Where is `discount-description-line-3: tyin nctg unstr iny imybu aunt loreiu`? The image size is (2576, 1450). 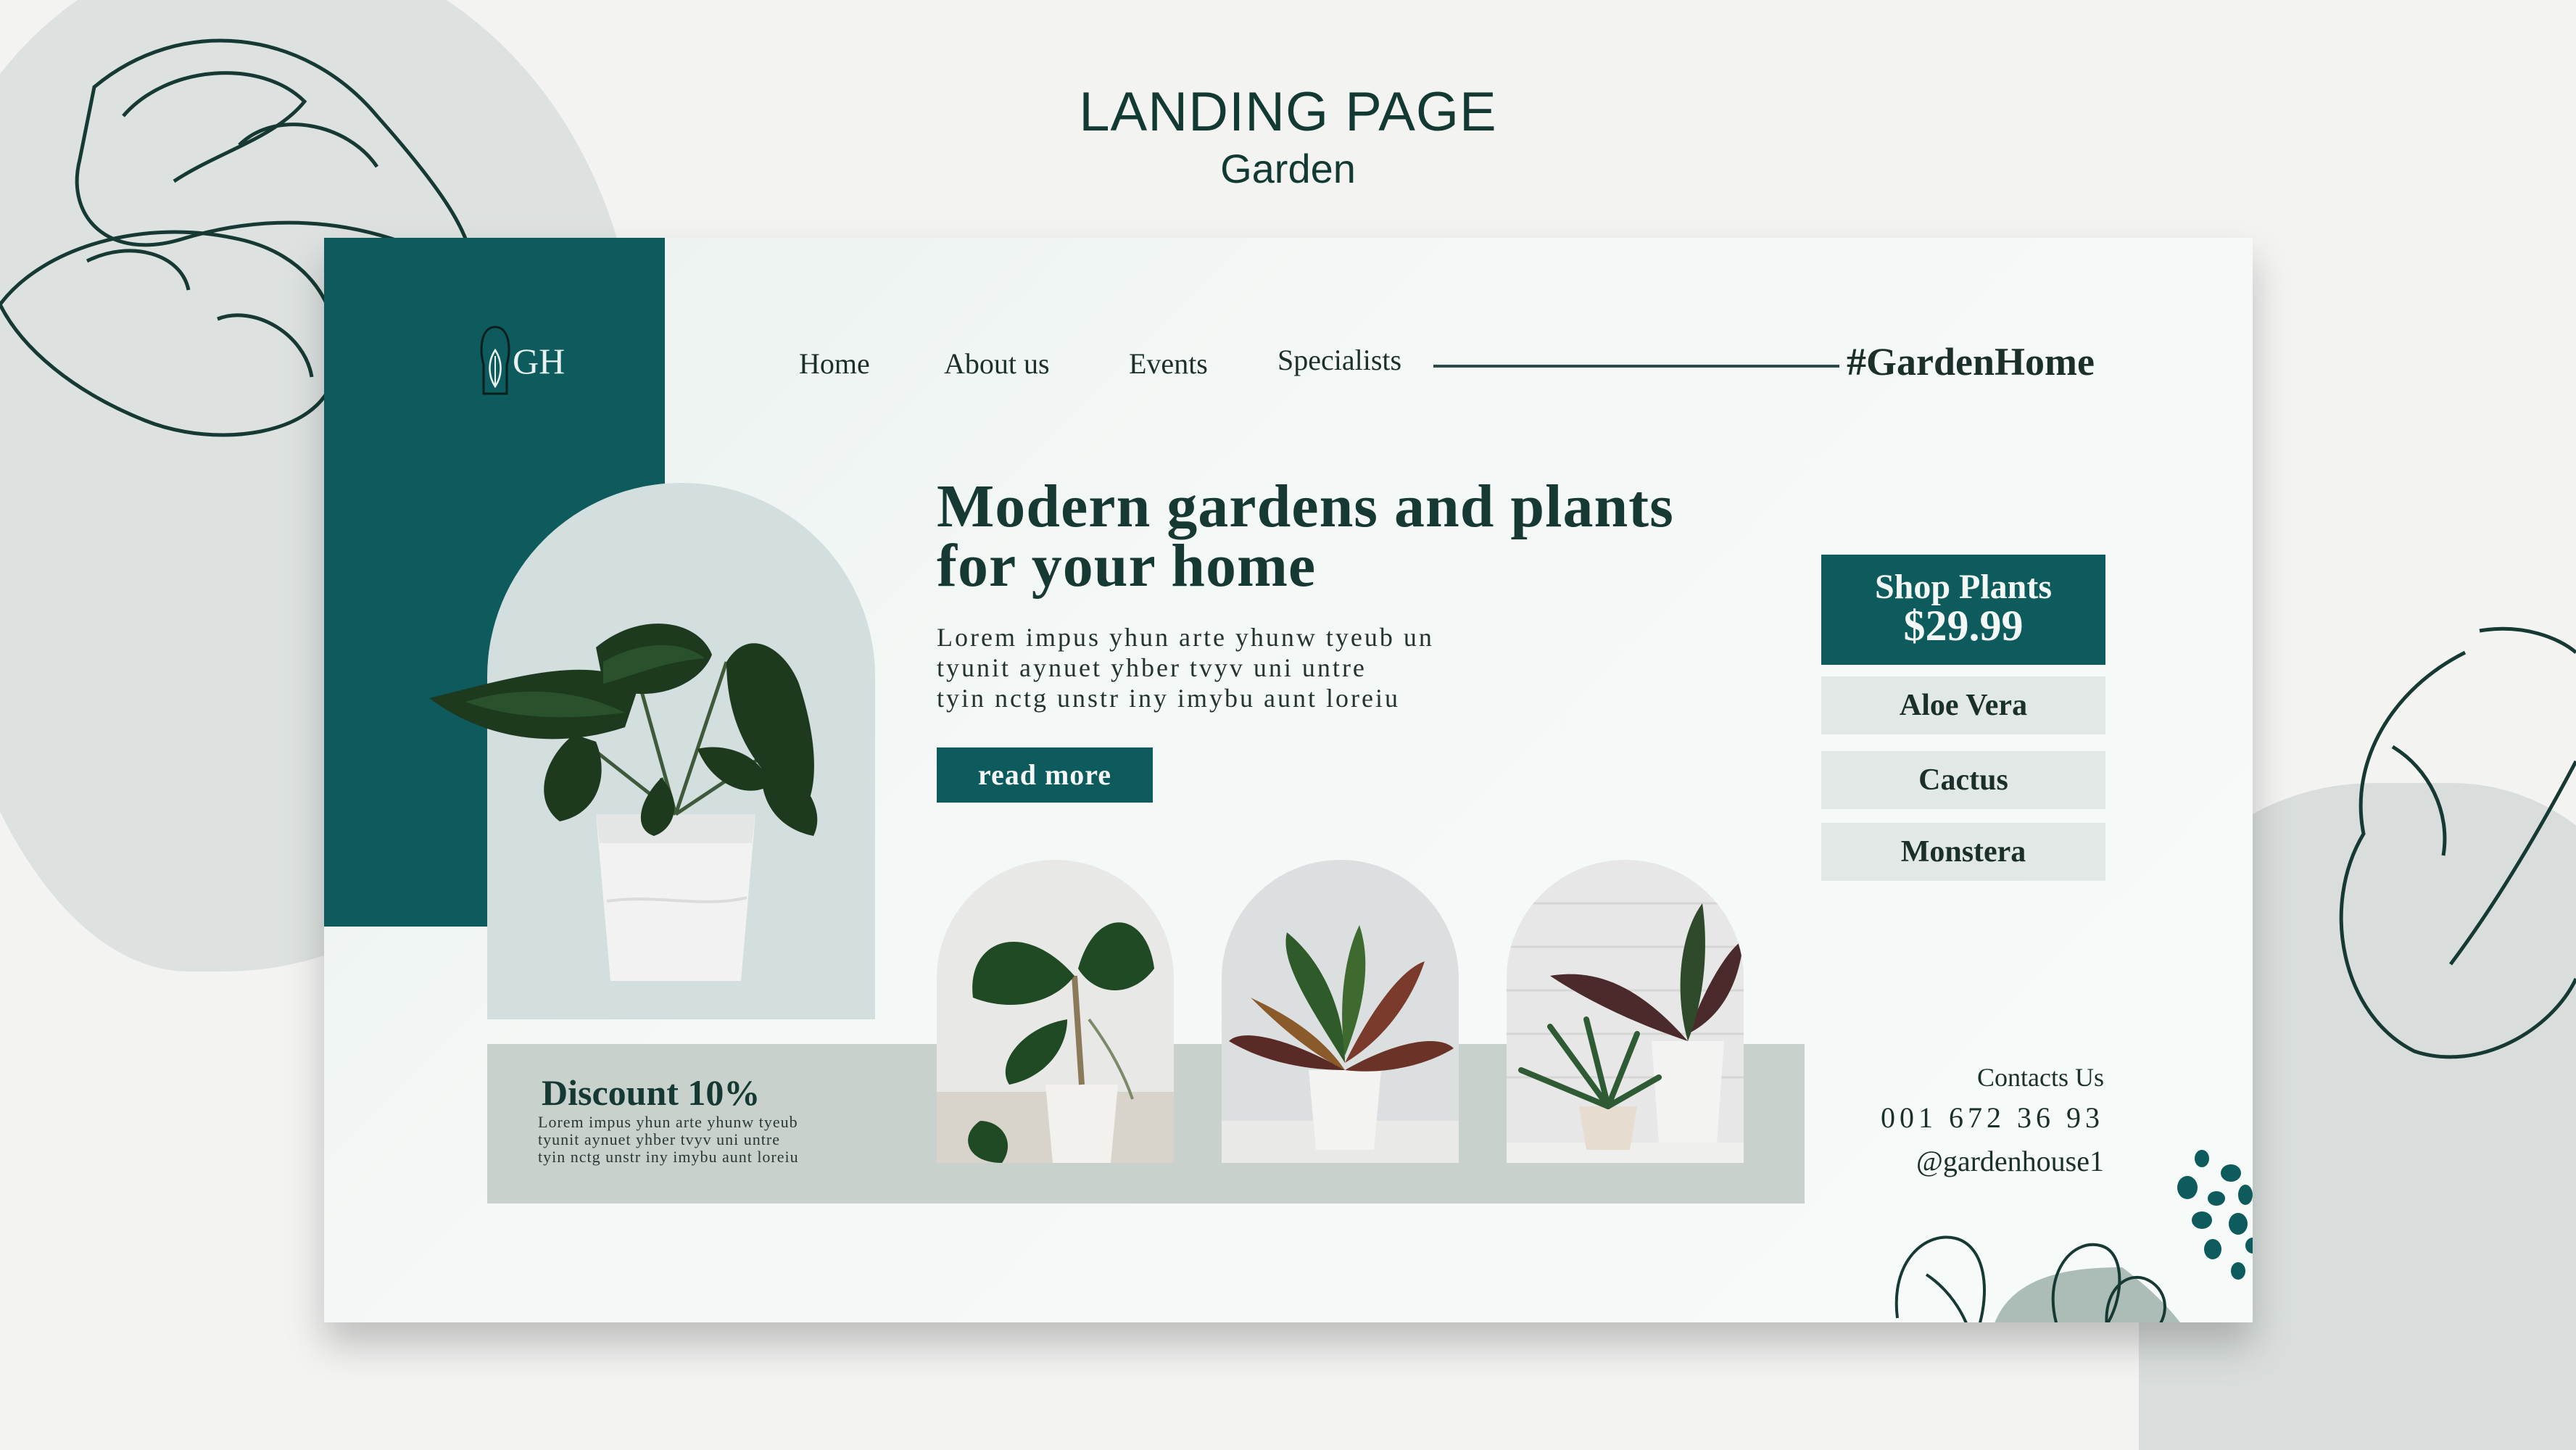
discount-description-line-3: tyin nctg unstr iny imybu aunt loreiu is located at coordinates (668, 1157).